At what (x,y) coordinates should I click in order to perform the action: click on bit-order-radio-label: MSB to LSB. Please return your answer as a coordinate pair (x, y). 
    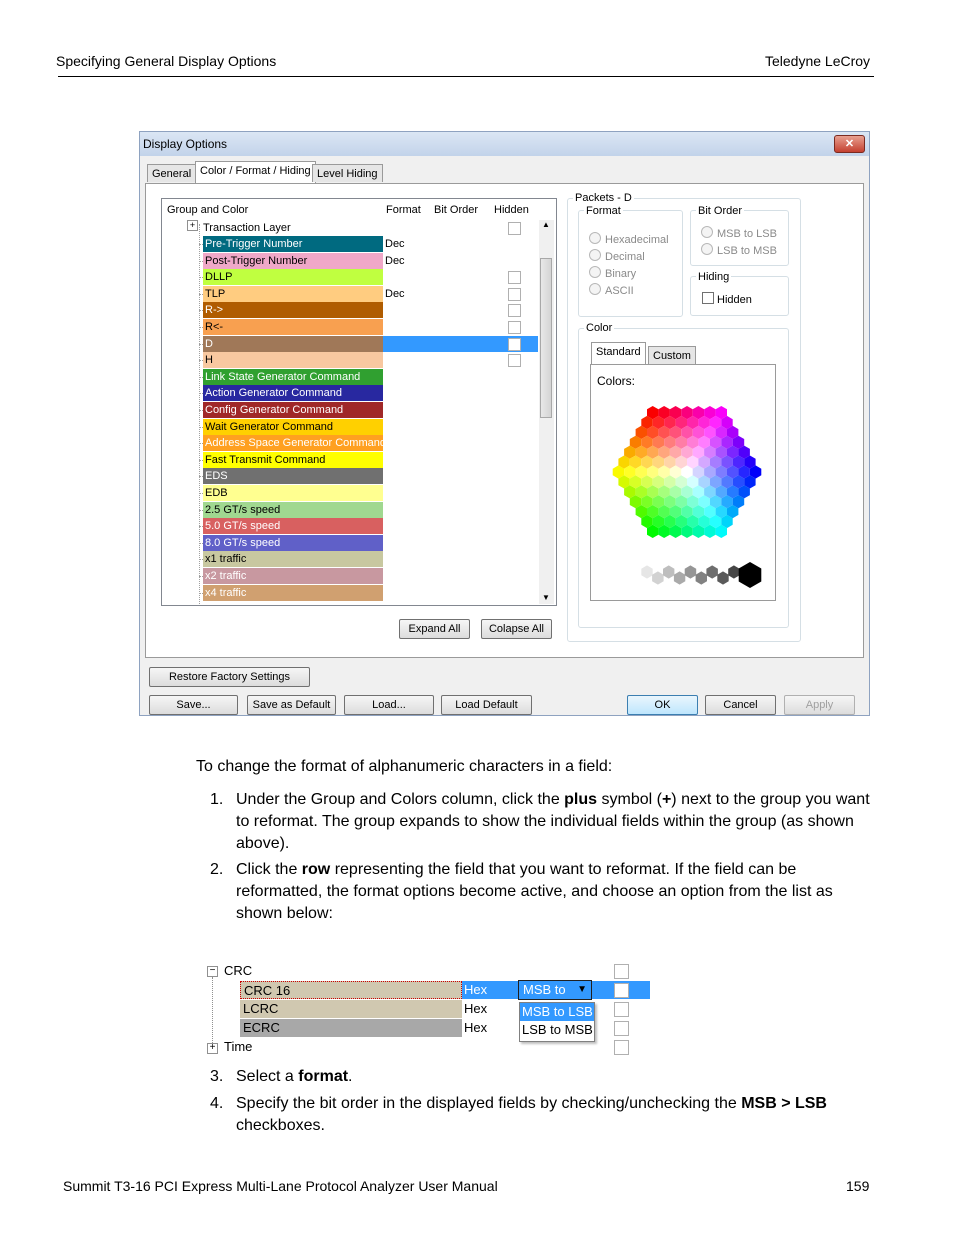
    Looking at the image, I should click on (747, 234).